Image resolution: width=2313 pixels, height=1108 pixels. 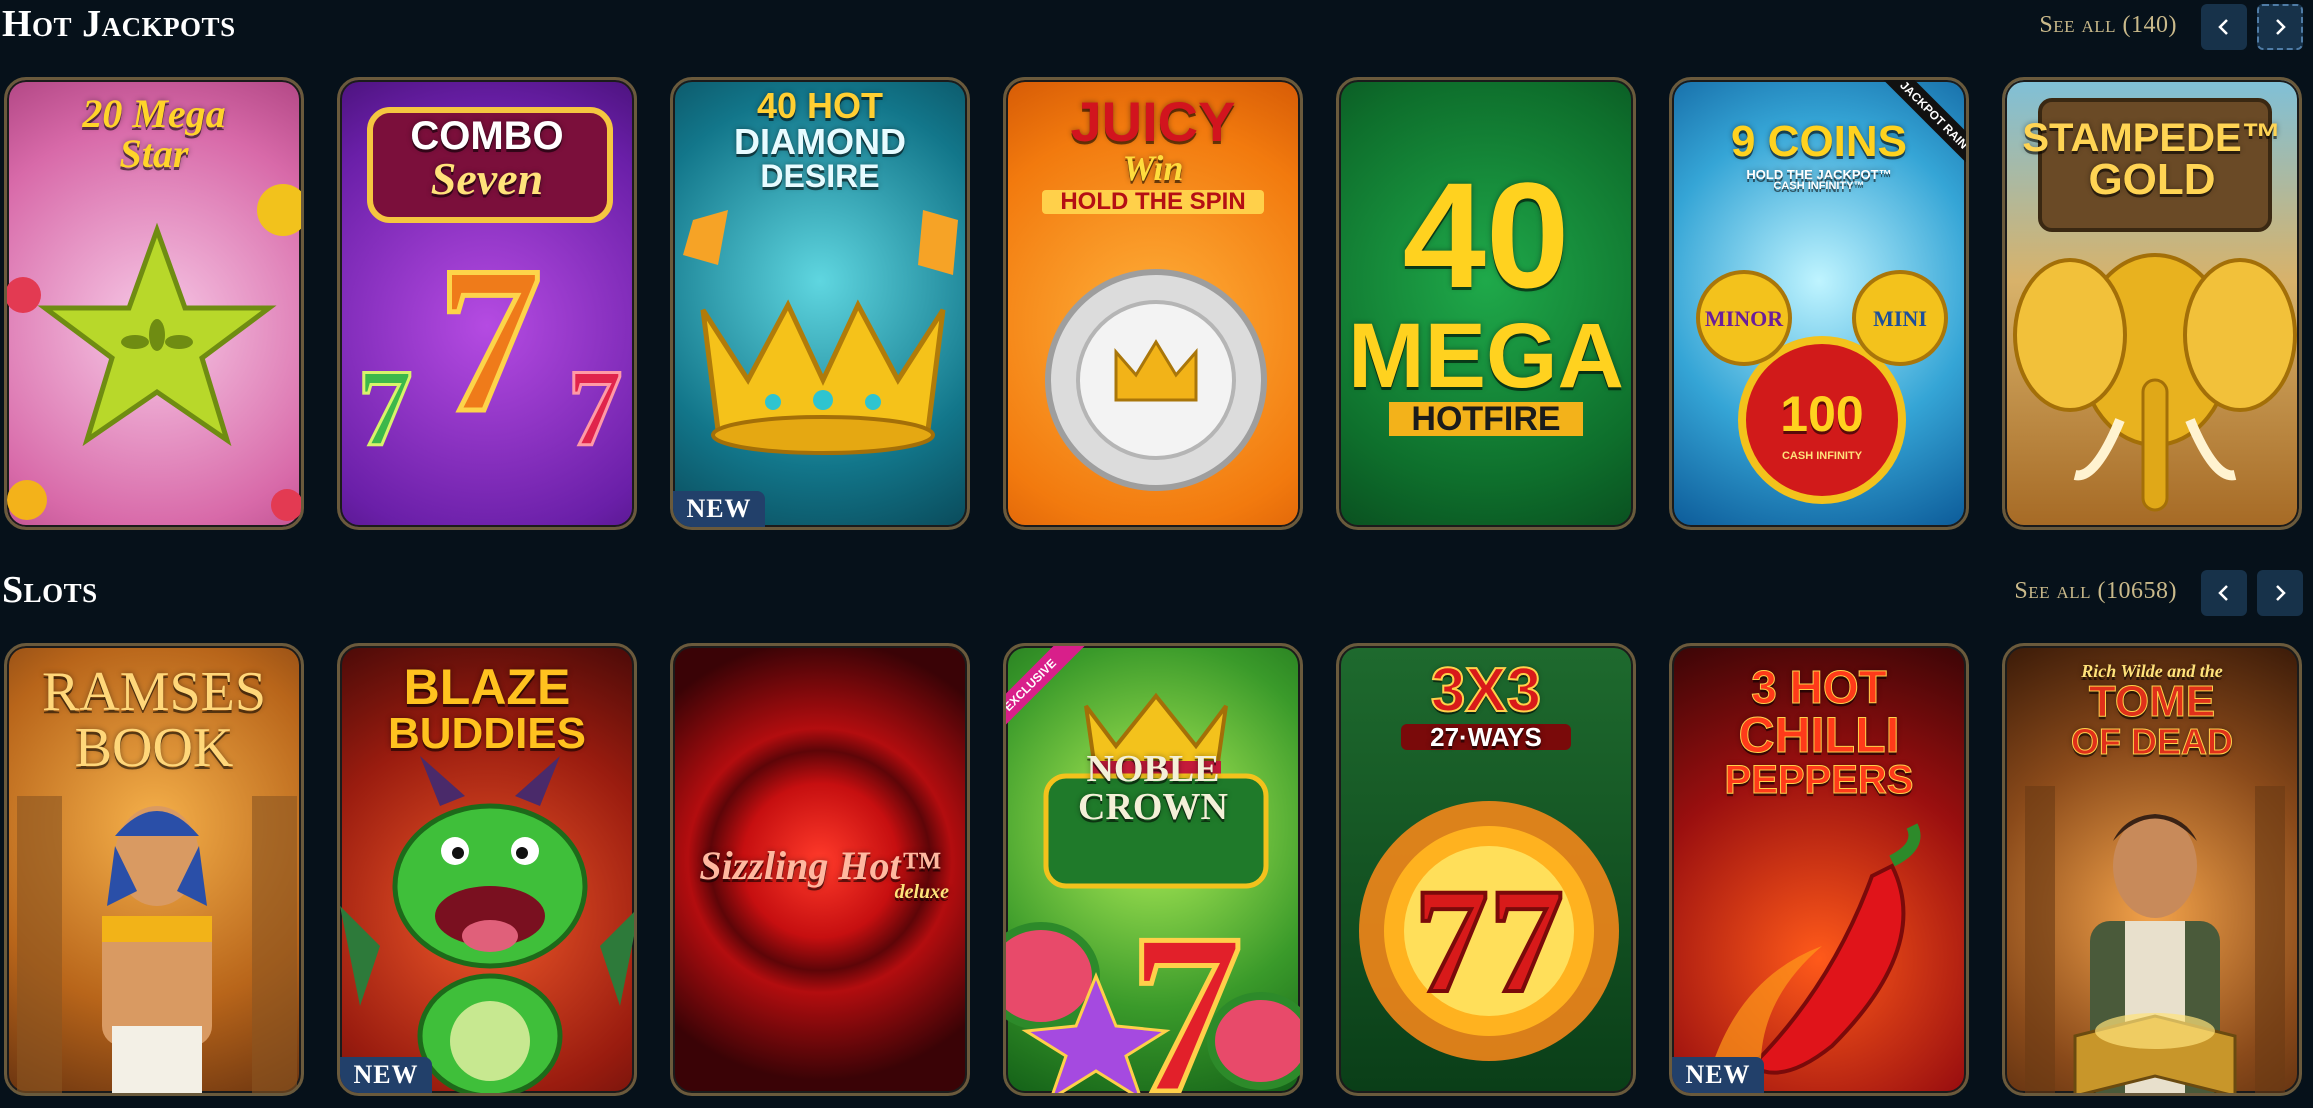 I want to click on title-line: Seven, so click(x=487, y=178).